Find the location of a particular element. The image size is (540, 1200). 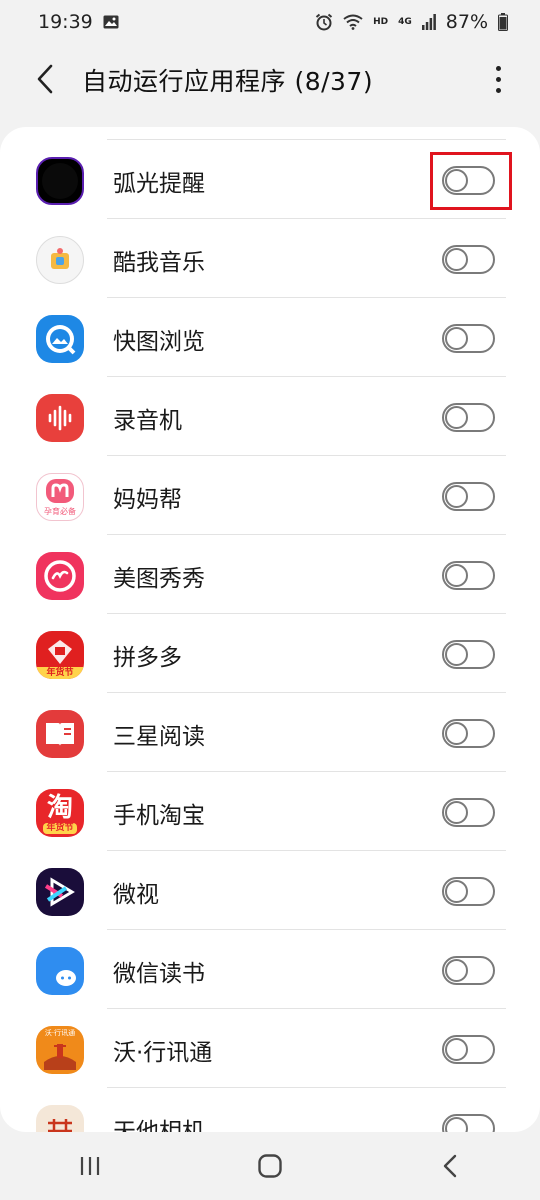

back-arrow-icon is located at coordinates (45, 79).